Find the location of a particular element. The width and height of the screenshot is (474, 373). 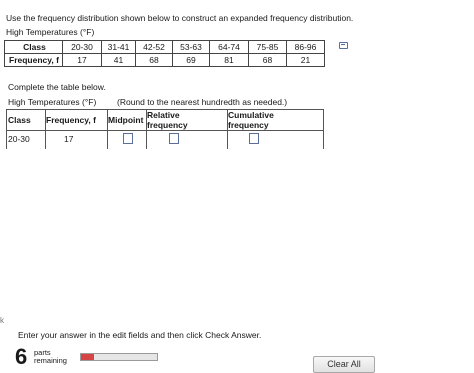

header-relative-2: frequency is located at coordinates (167, 125).